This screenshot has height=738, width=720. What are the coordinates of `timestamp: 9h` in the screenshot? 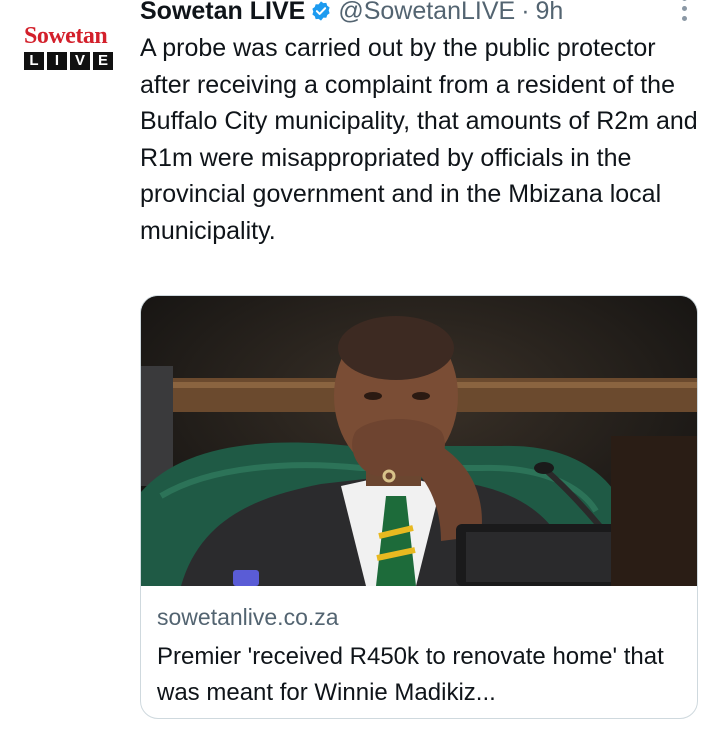 It's located at (550, 13).